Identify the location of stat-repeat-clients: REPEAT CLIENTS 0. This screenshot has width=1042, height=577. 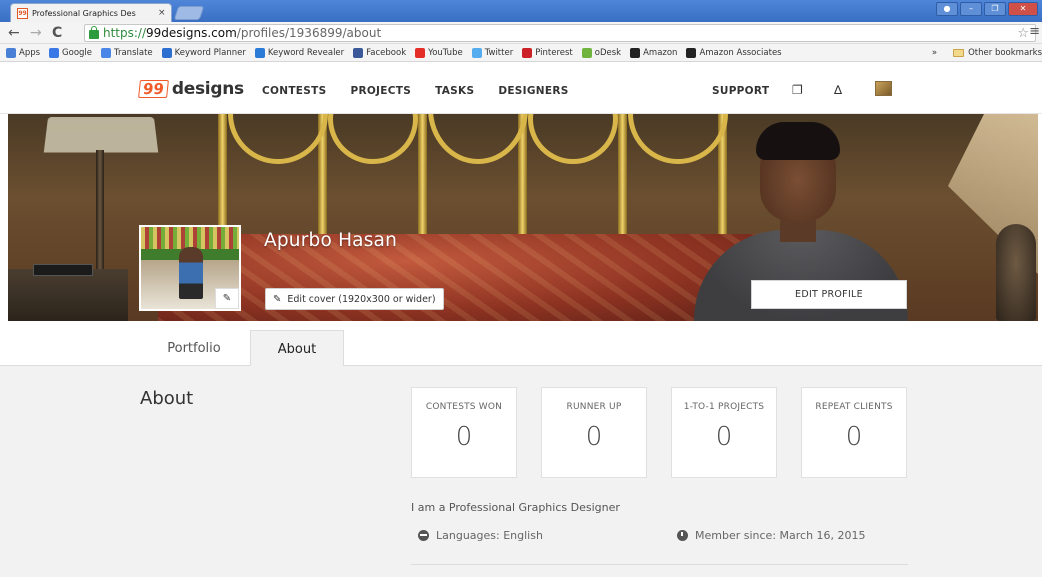
(854, 432).